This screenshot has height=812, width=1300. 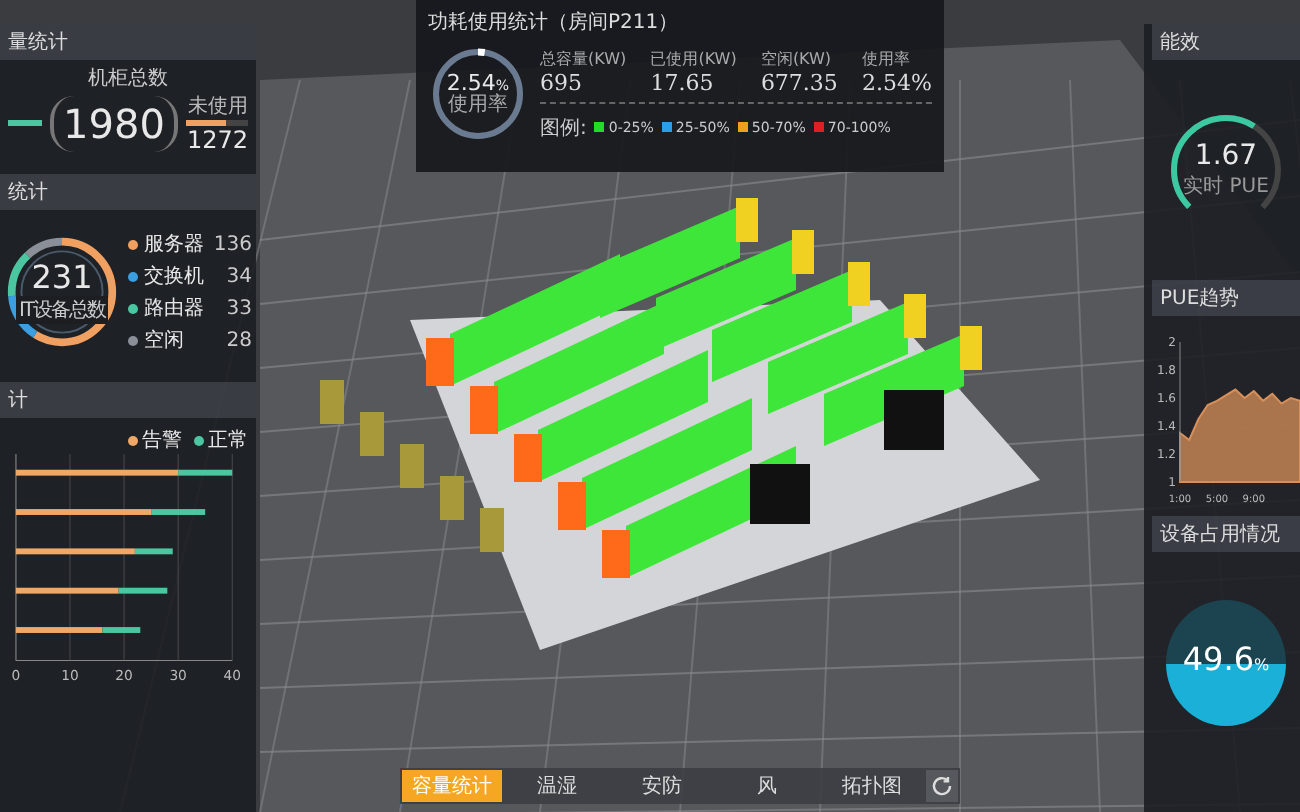 I want to click on stat-label: 已使用(KW), so click(x=693, y=58).